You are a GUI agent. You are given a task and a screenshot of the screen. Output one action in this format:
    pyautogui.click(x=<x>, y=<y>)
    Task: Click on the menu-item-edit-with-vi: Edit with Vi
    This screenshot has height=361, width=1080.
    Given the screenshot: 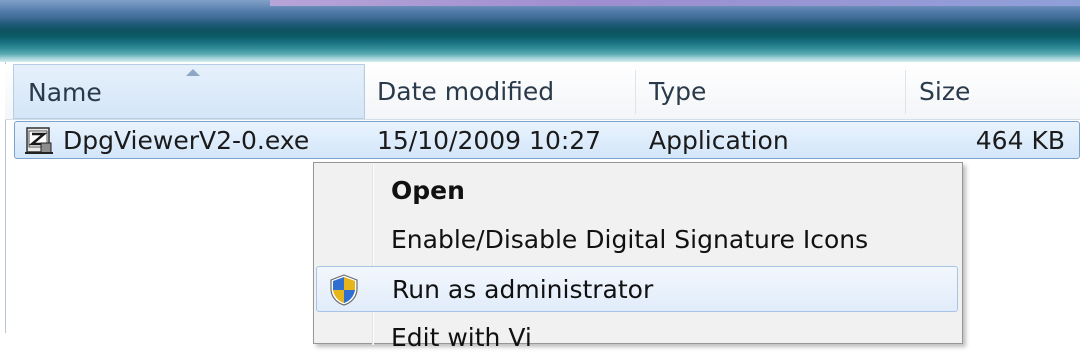 What is the action you would take?
    pyautogui.click(x=637, y=338)
    